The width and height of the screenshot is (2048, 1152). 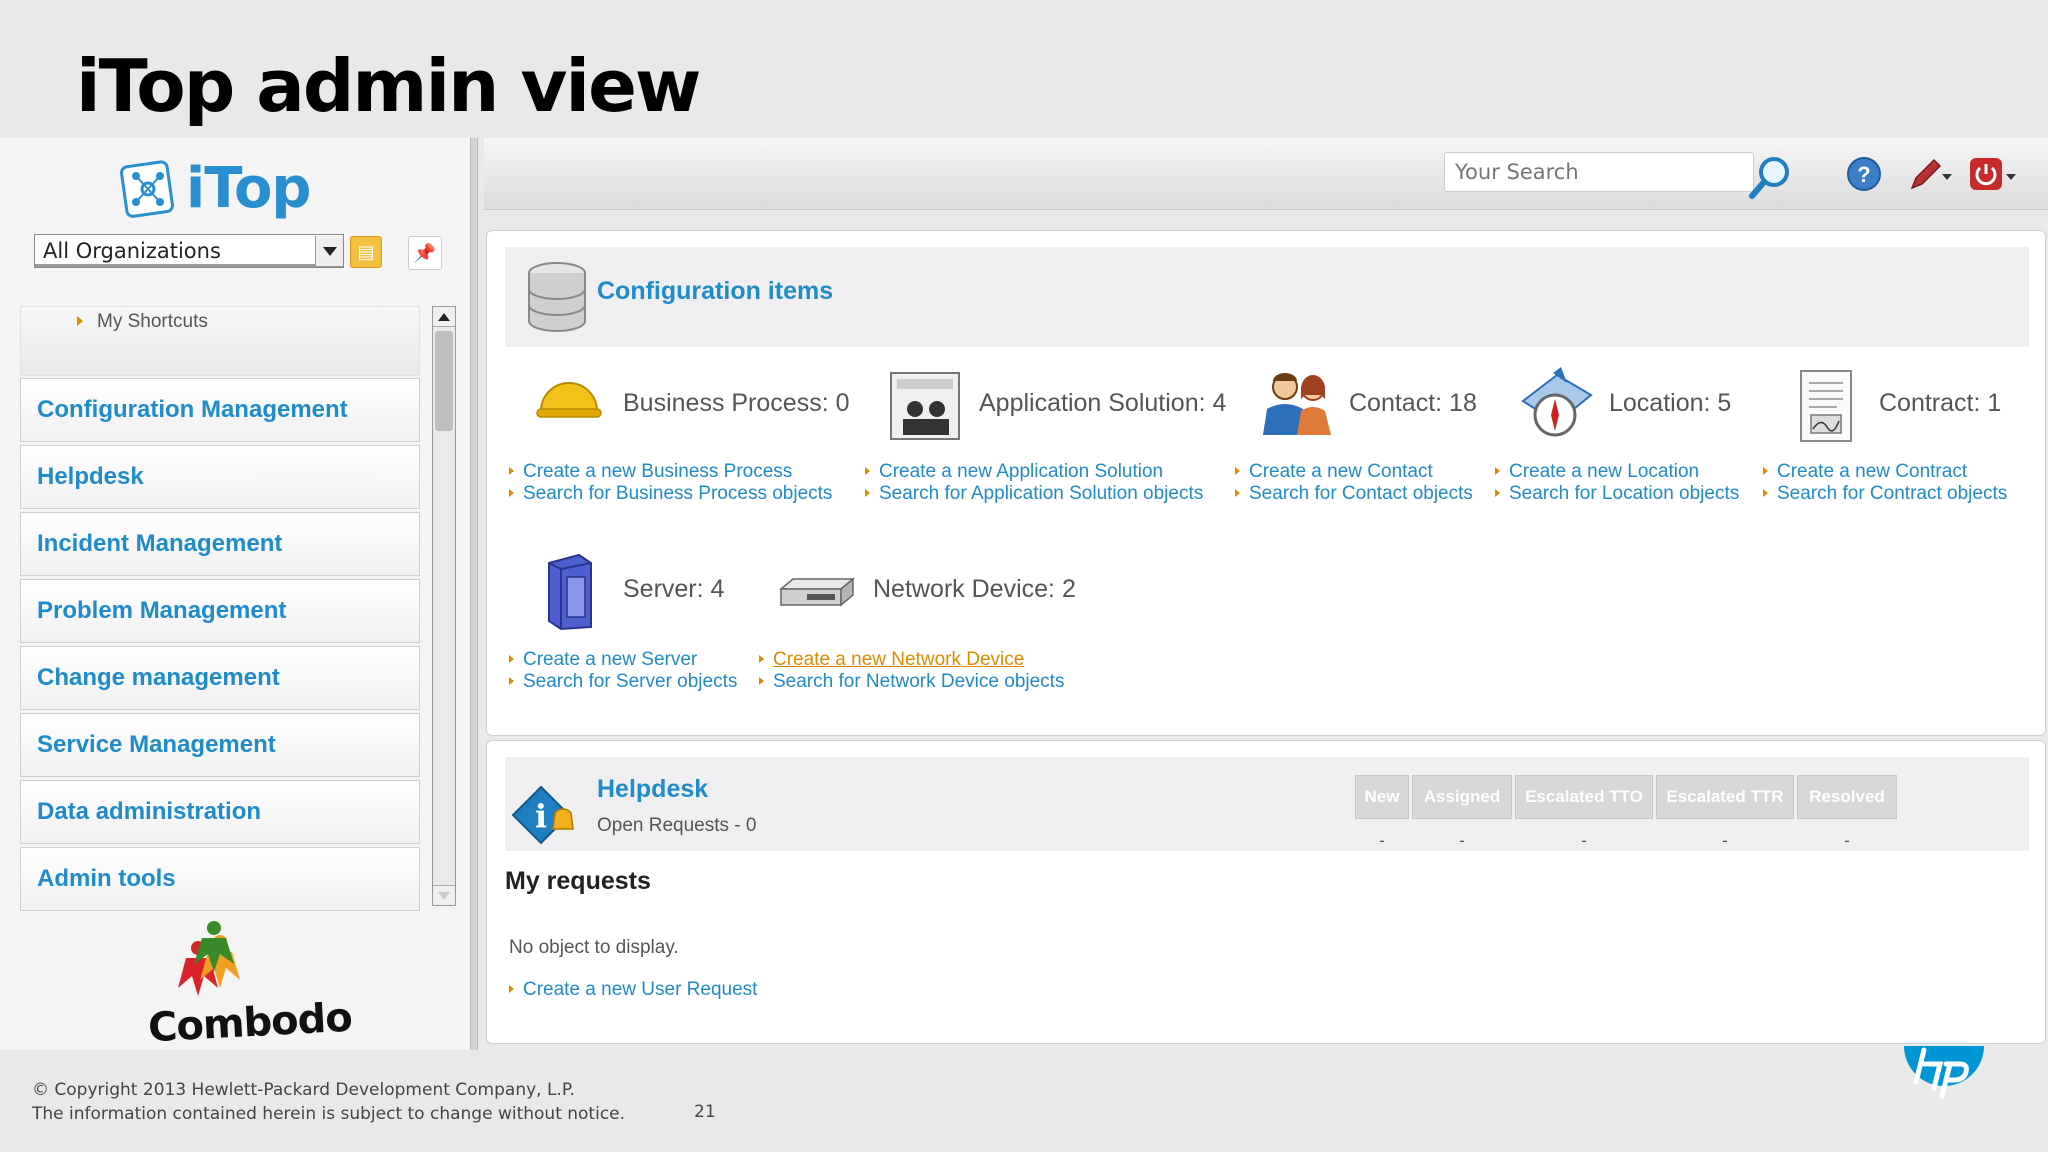 I want to click on itop-logo: iTop, so click(x=216, y=188).